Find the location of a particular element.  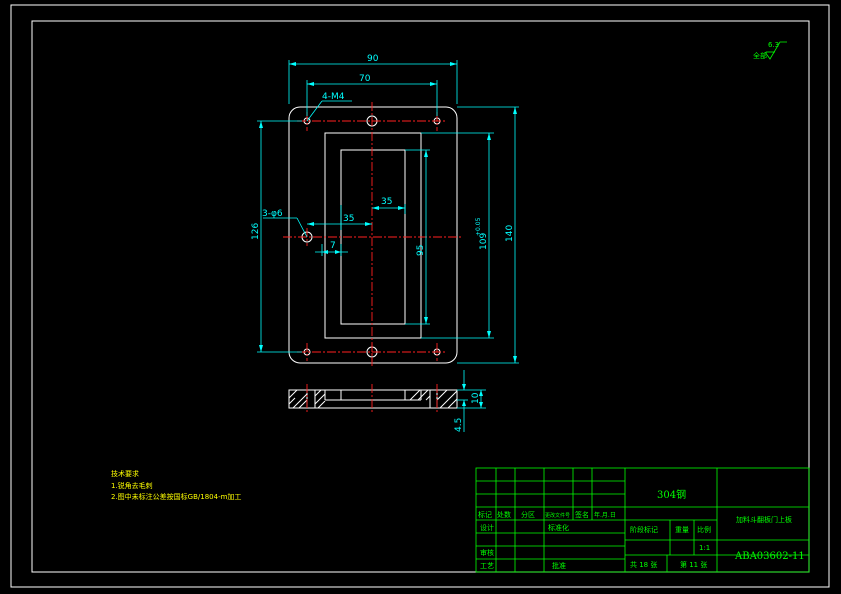

scale: 1:1 is located at coordinates (704, 548).